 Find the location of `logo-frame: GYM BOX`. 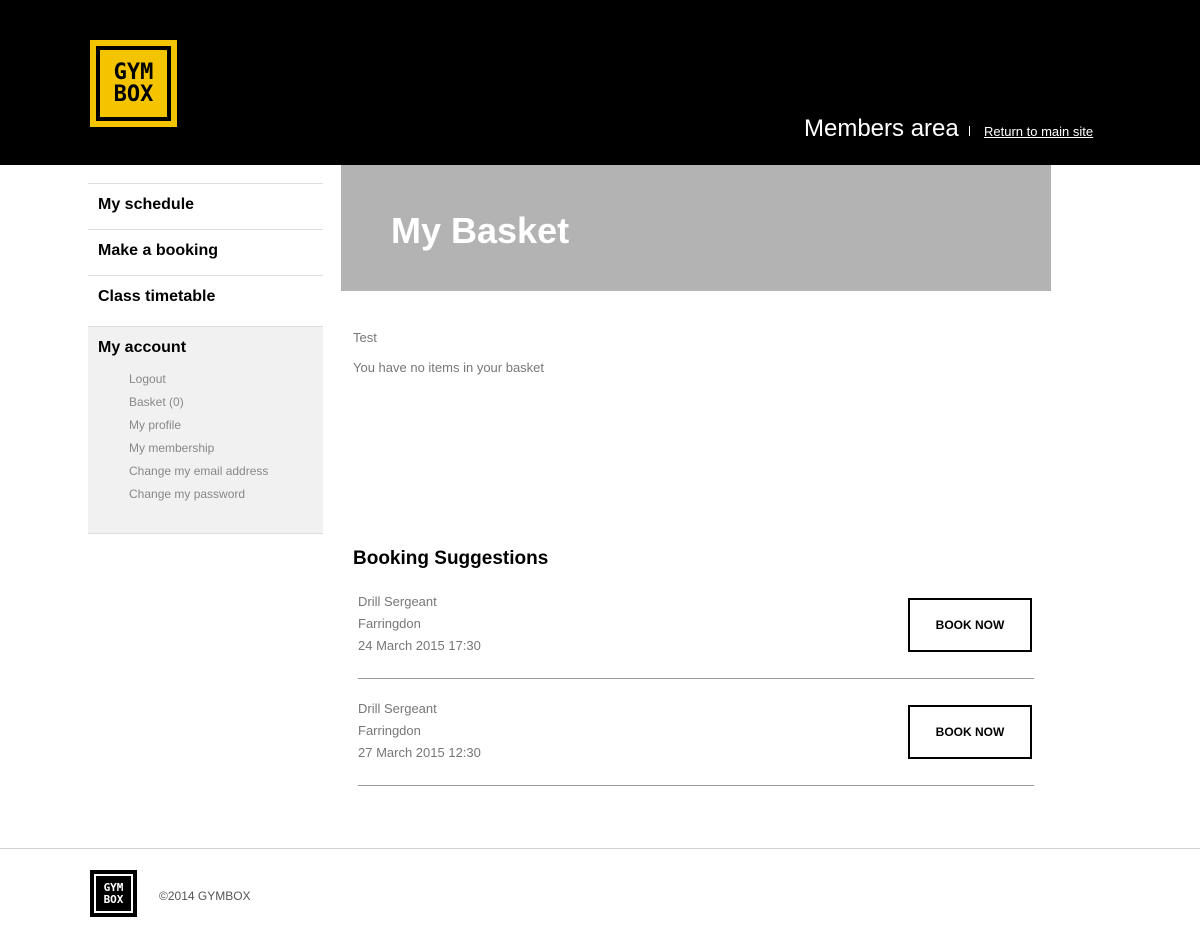

logo-frame: GYM BOX is located at coordinates (133, 83).